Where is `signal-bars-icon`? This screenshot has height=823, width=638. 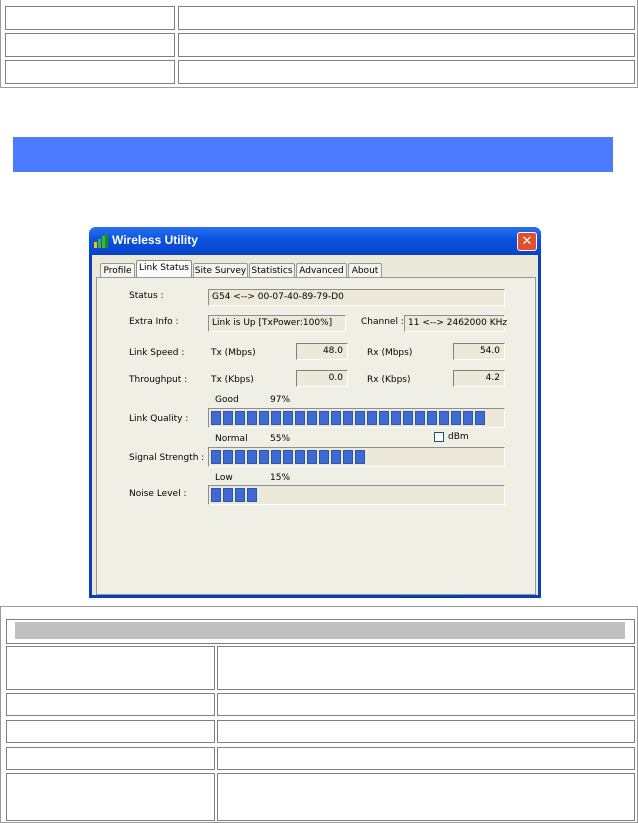
signal-bars-icon is located at coordinates (101, 241).